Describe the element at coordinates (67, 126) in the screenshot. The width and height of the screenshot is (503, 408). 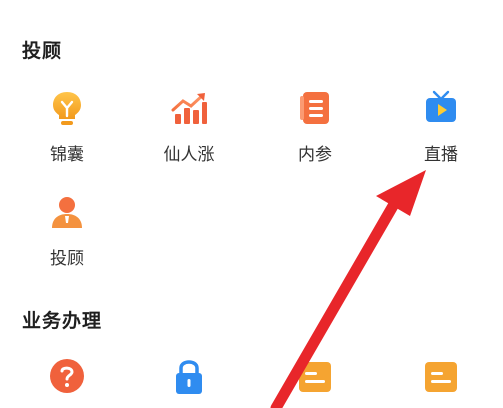
I see `grid-item-jinnang: 锦囊` at that location.